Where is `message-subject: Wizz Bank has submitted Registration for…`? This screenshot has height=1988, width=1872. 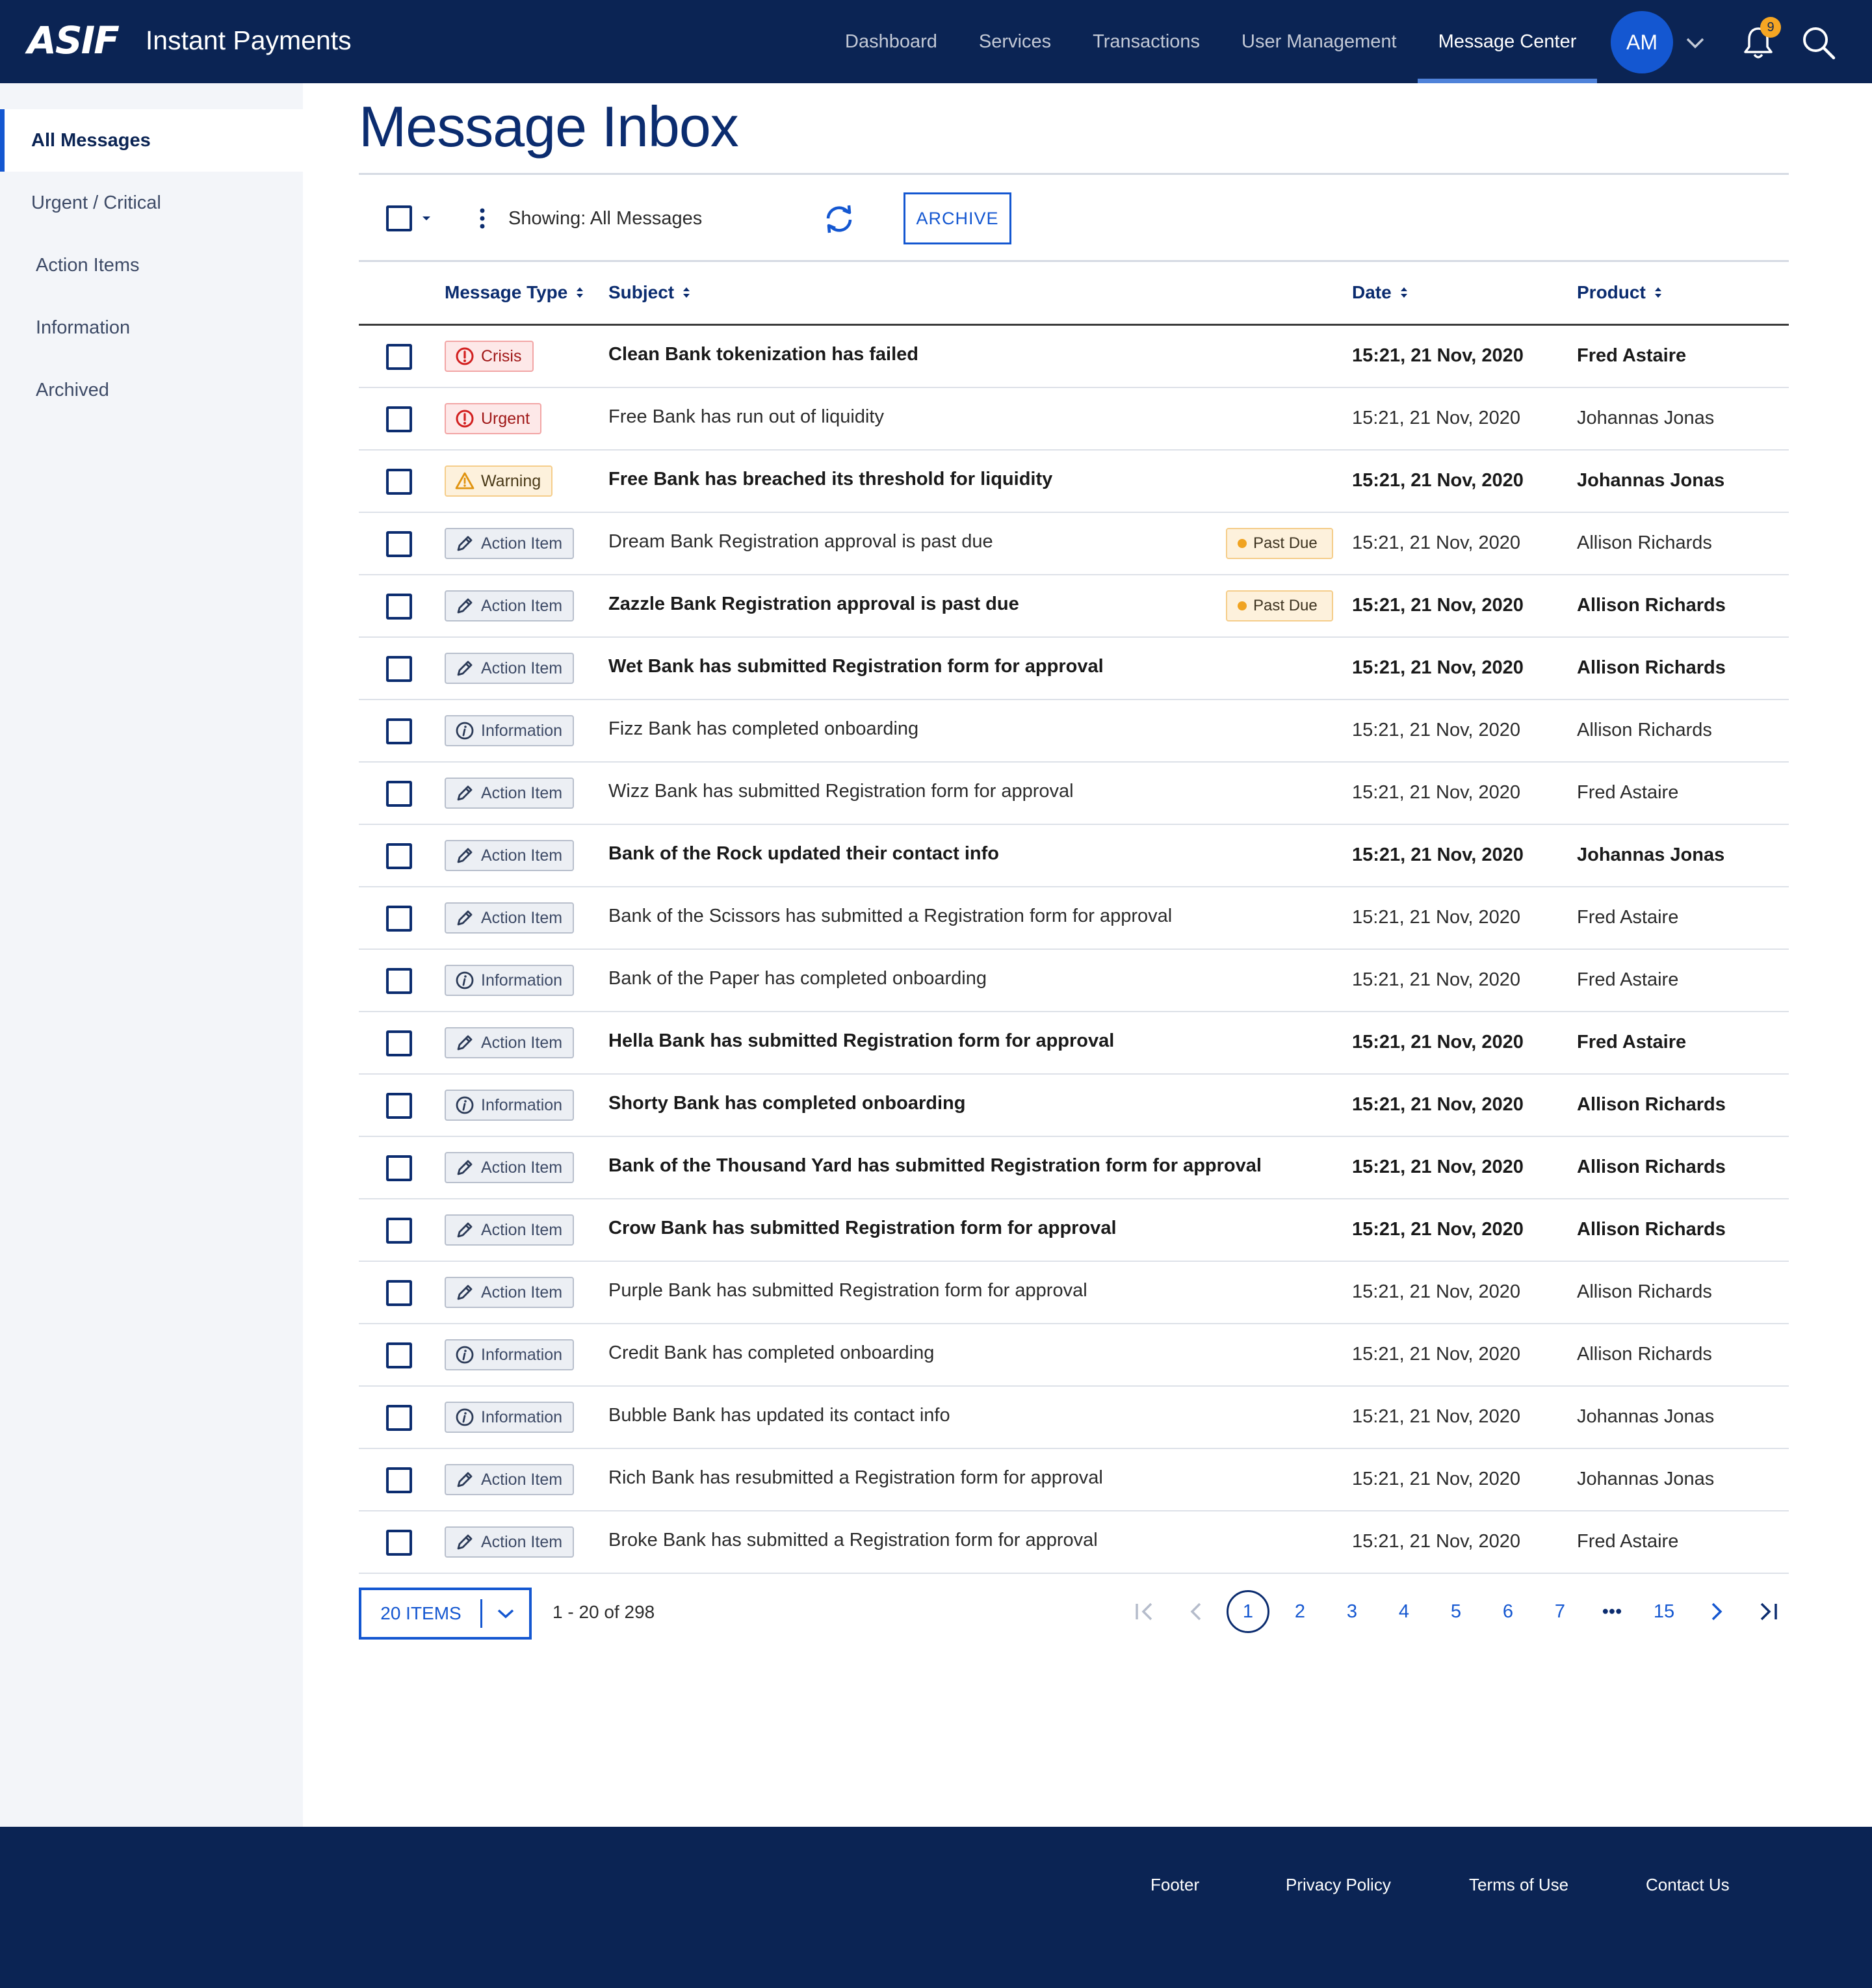
message-subject: Wizz Bank has submitted Registration for… is located at coordinates (841, 791).